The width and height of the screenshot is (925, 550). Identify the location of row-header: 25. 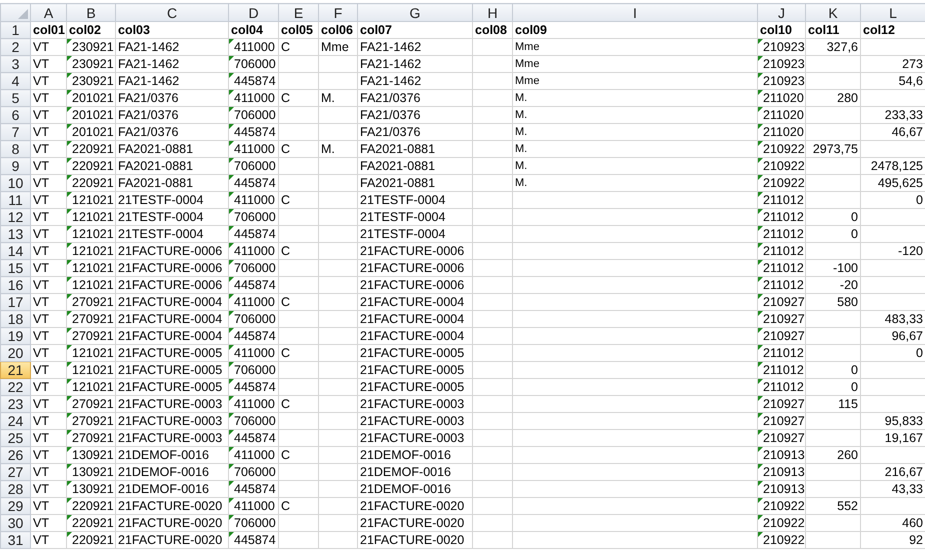
(15, 438).